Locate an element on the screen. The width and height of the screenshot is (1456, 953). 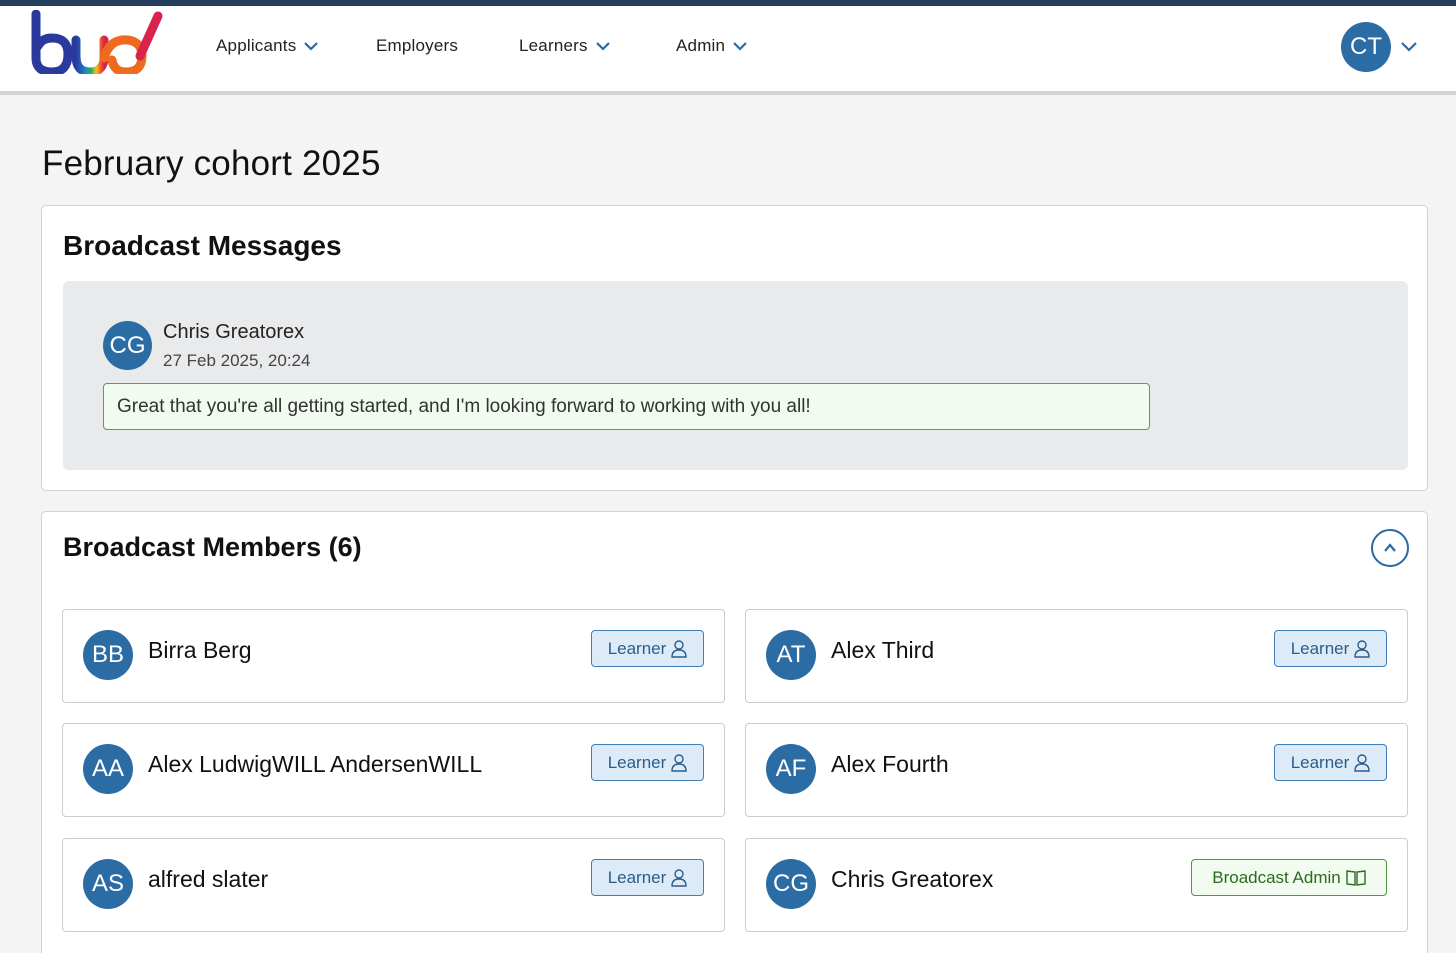
user-menu-chevron-down-icon is located at coordinates (1409, 47).